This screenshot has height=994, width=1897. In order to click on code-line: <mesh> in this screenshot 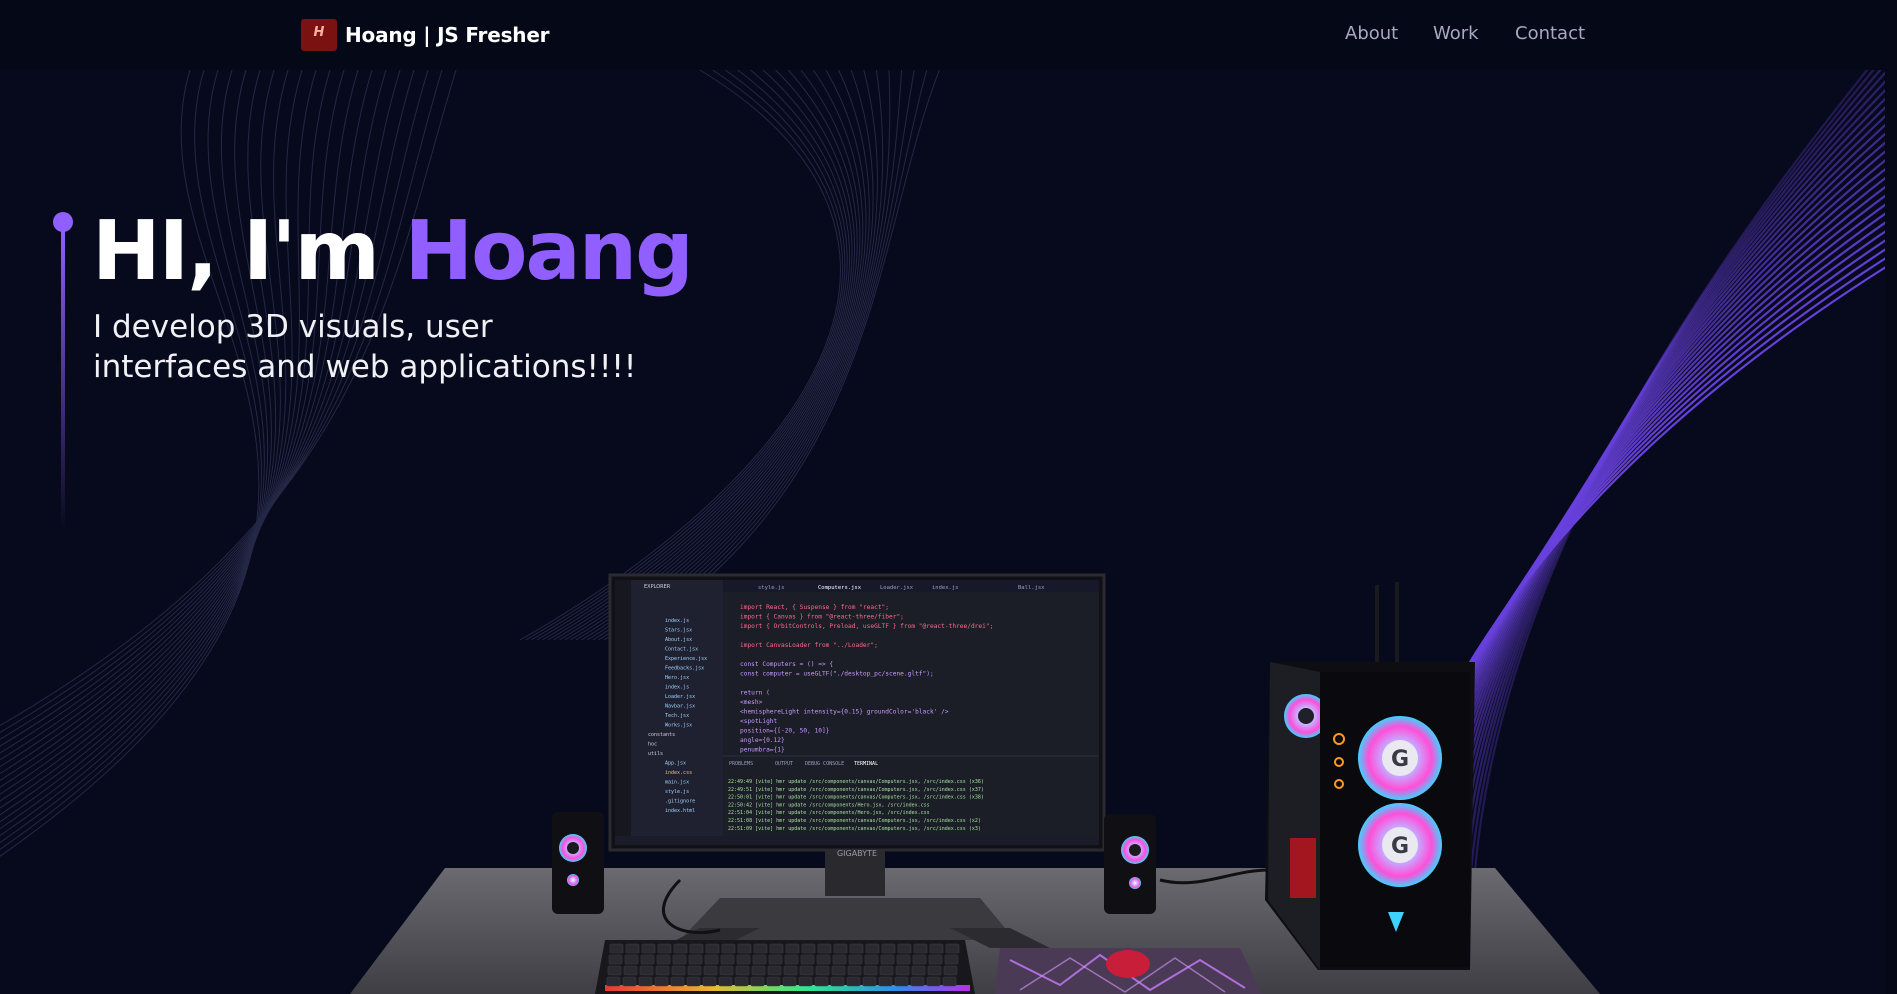, I will do `click(751, 702)`.